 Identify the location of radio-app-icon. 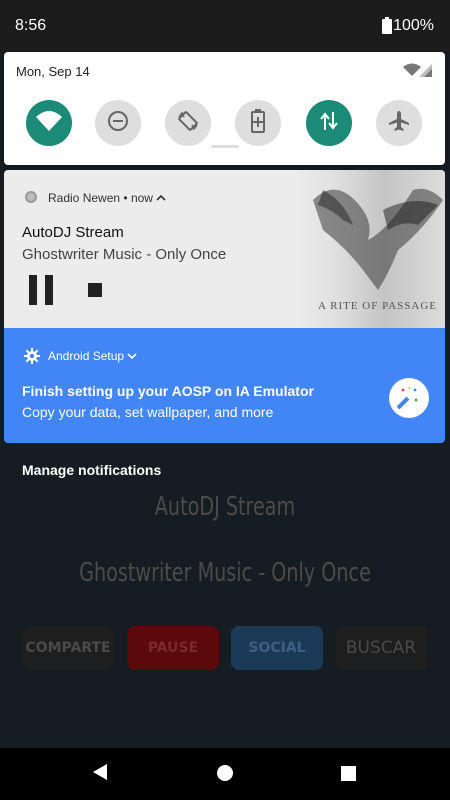
(31, 197).